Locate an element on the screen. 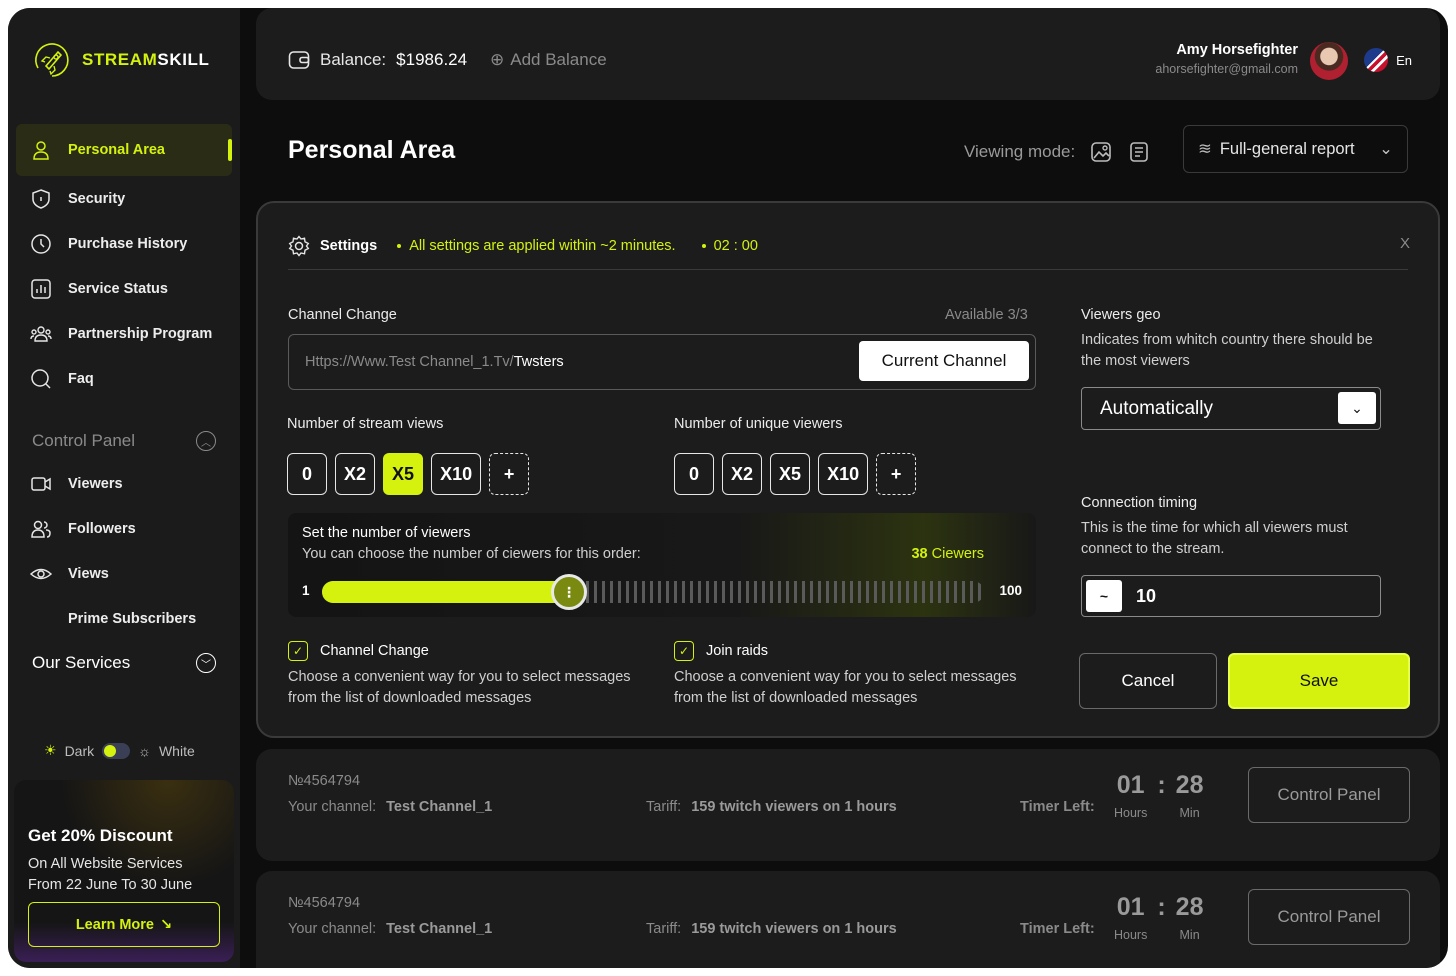 The width and height of the screenshot is (1456, 976). divider is located at coordinates (848, 269).